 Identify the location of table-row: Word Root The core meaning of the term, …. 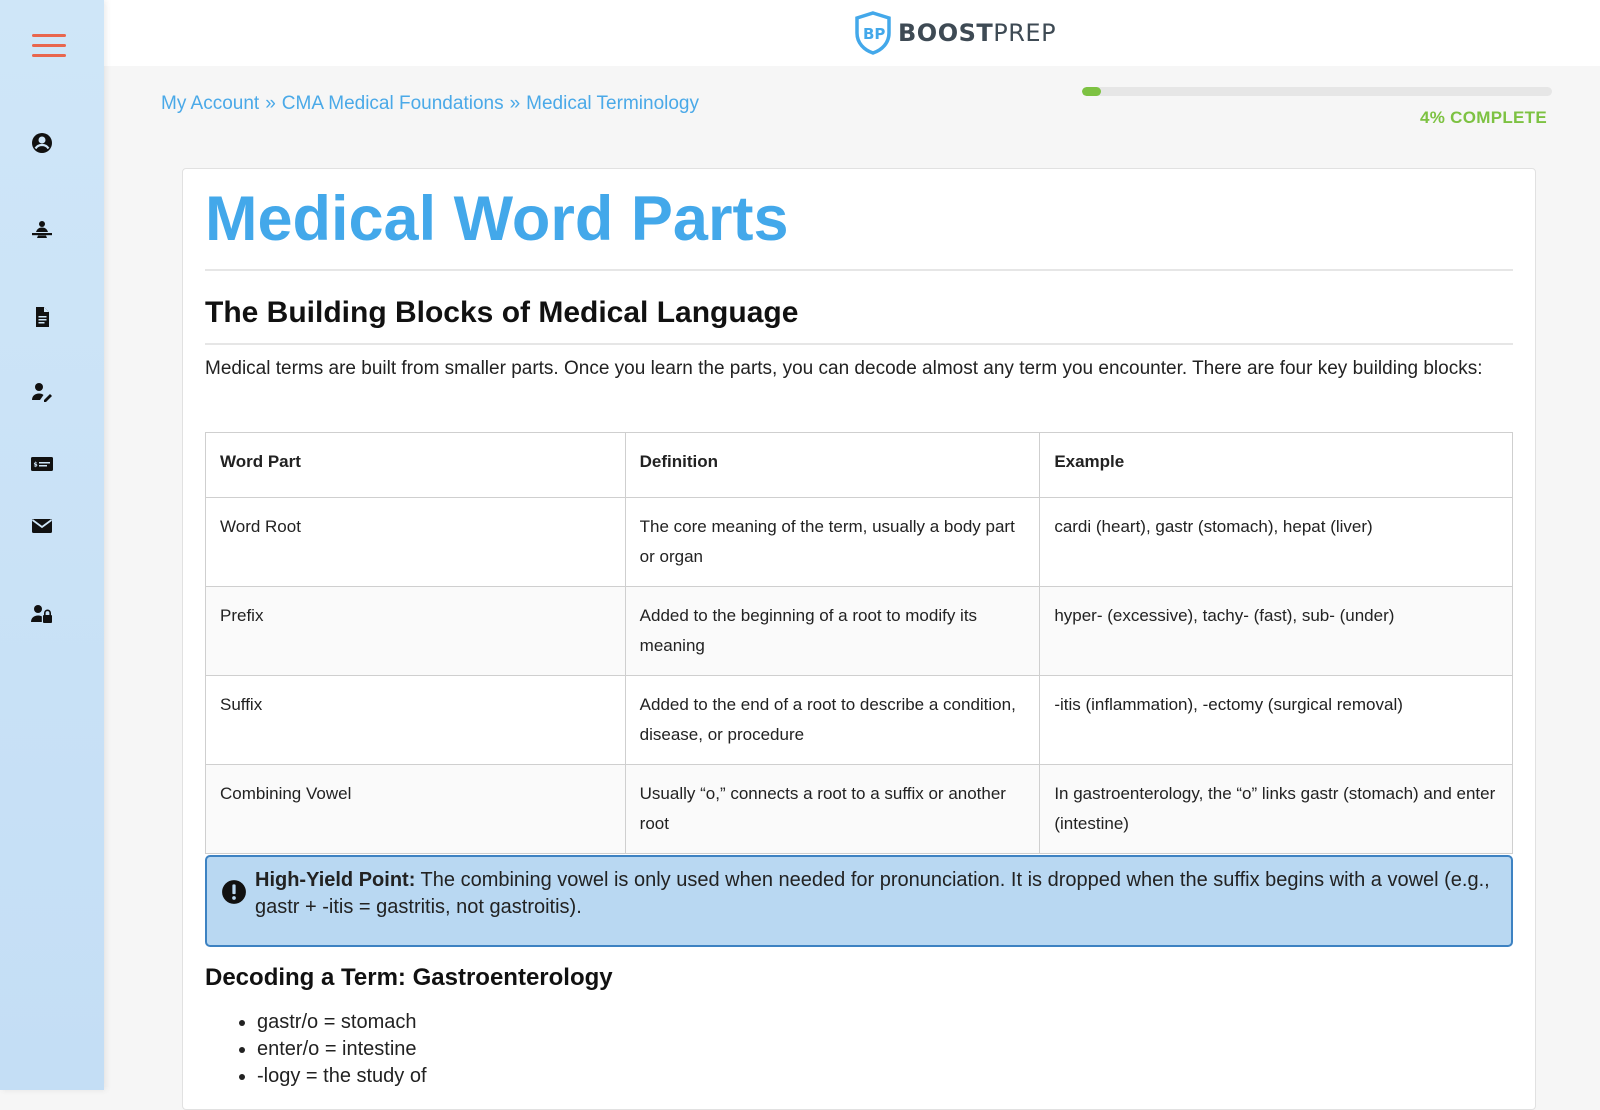
(859, 542).